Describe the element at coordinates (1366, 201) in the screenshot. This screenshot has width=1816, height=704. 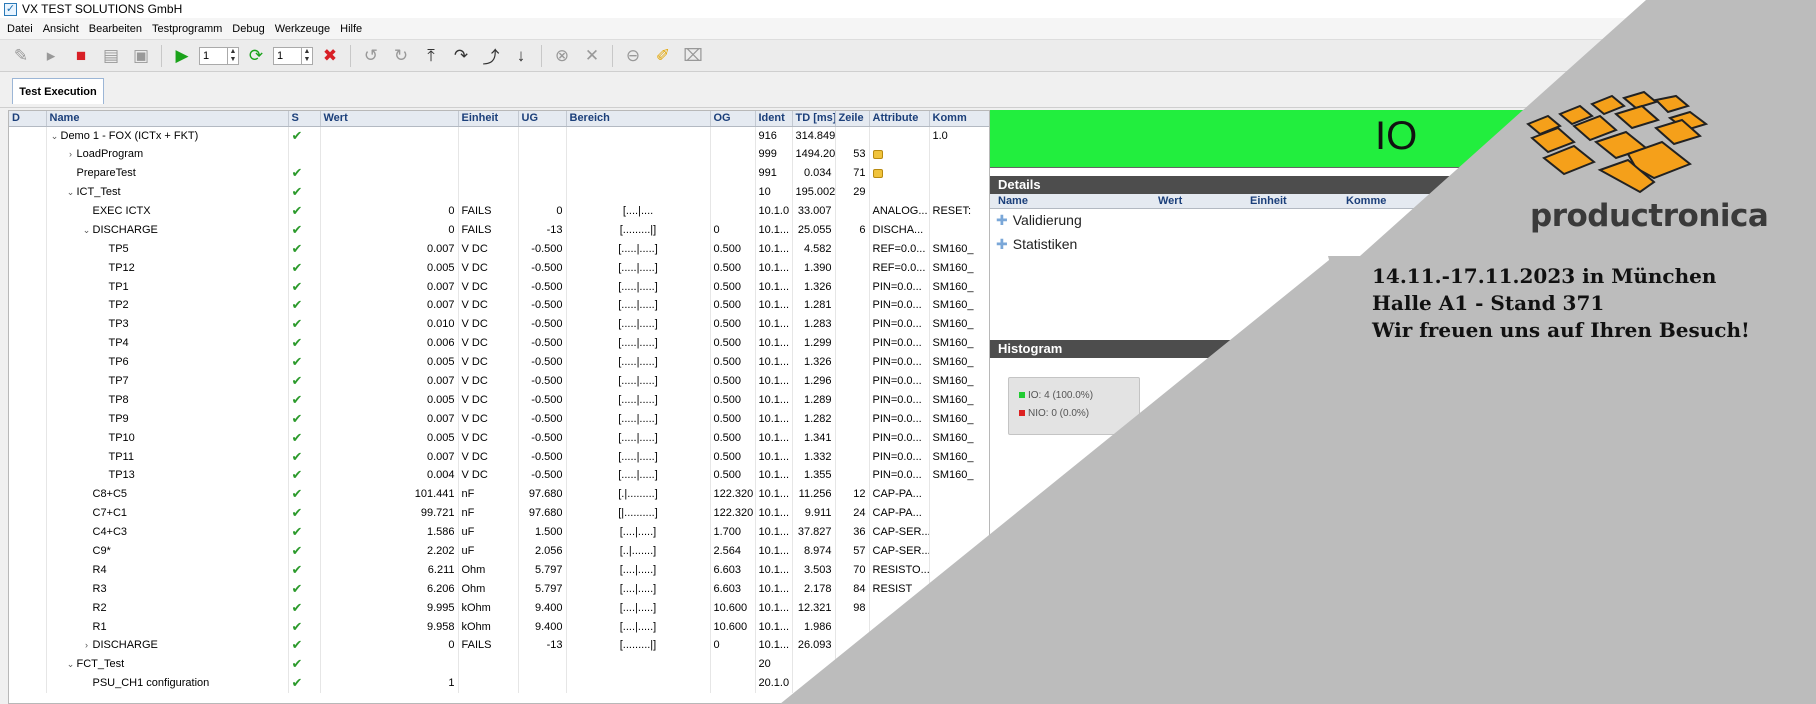
I see `details-col-komme: Komme` at that location.